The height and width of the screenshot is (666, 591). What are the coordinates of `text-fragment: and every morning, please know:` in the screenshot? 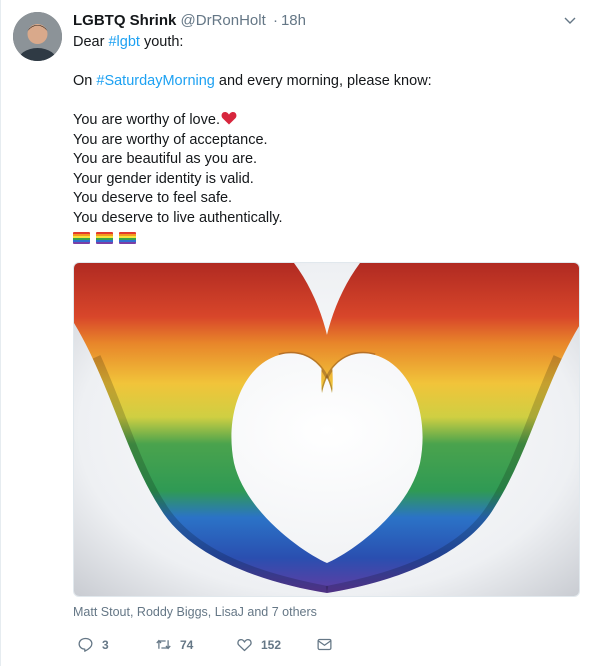 It's located at (323, 81).